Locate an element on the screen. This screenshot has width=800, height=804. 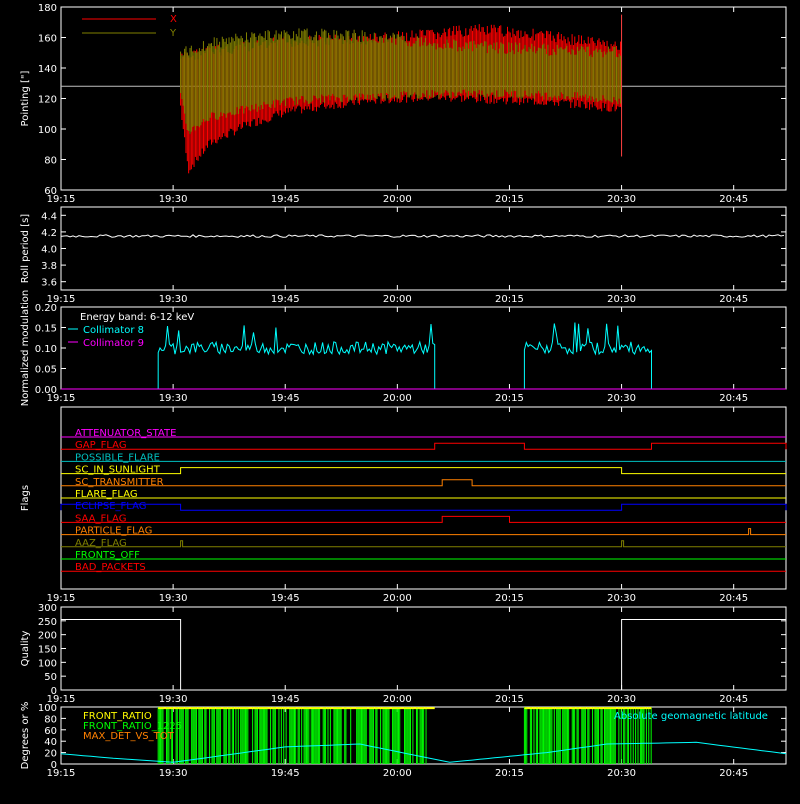
y-axis-label: Pointing ["] is located at coordinates (25, 98).